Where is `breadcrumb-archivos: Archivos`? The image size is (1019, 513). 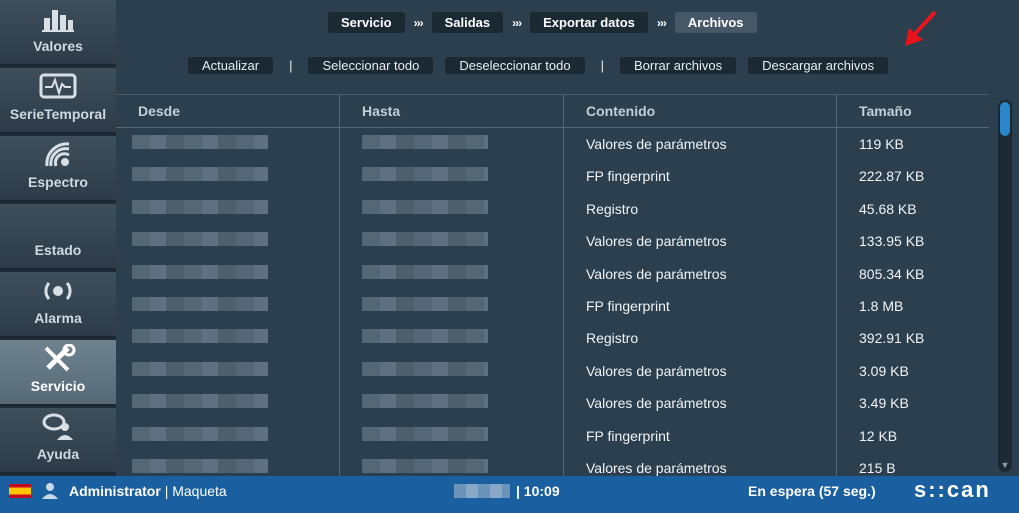 breadcrumb-archivos: Archivos is located at coordinates (715, 22).